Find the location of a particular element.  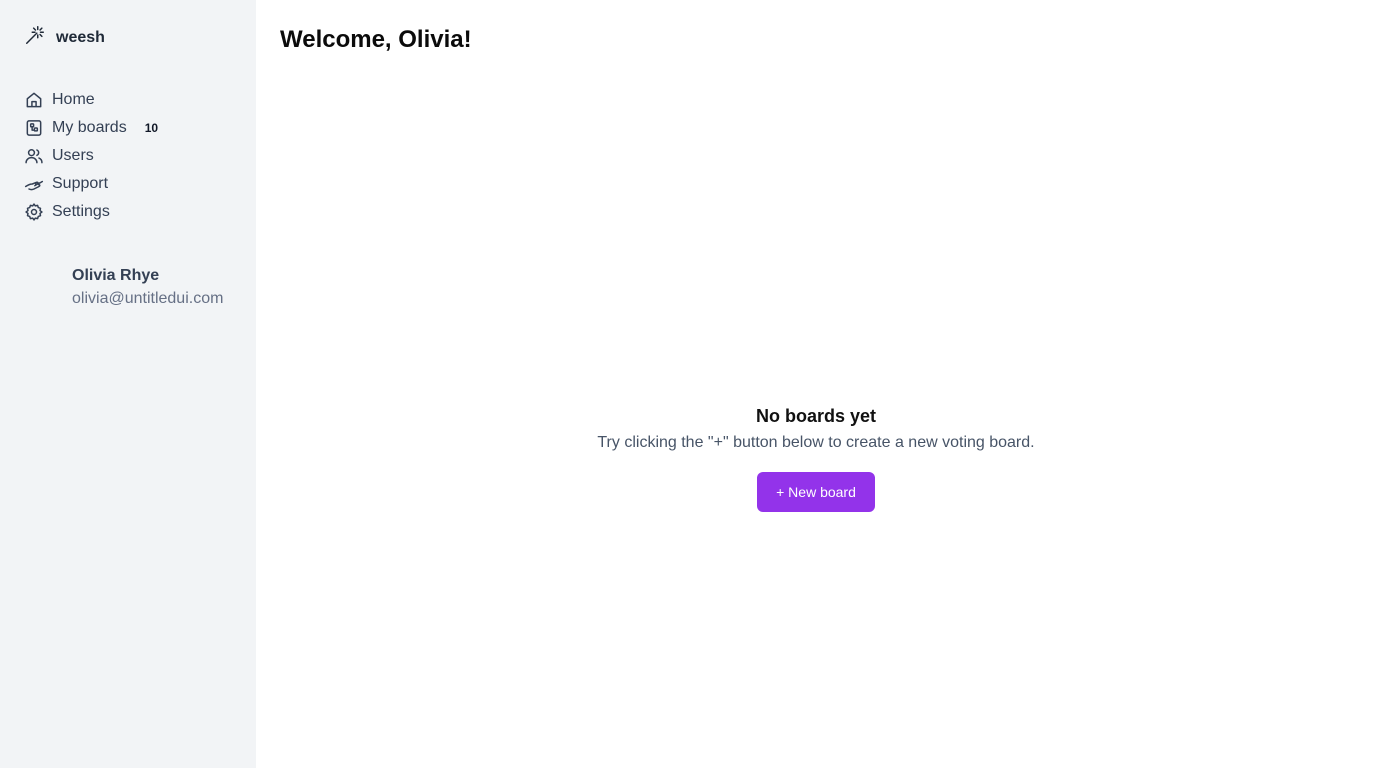

boards-icon is located at coordinates (34, 128).